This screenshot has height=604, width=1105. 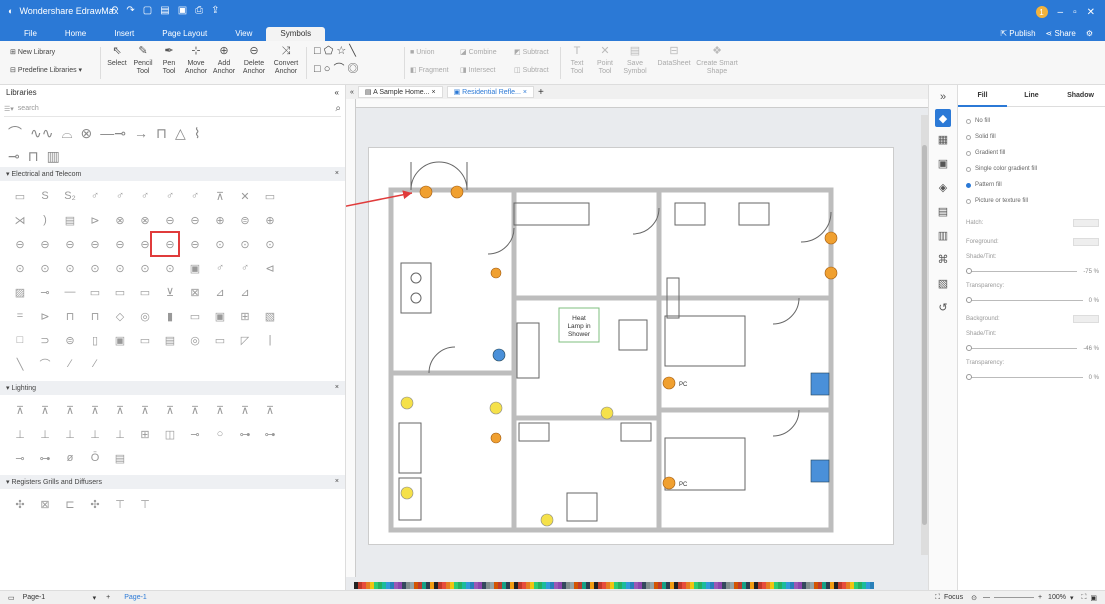 What do you see at coordinates (195, 292) in the screenshot?
I see `shape-icon: ⊠` at bounding box center [195, 292].